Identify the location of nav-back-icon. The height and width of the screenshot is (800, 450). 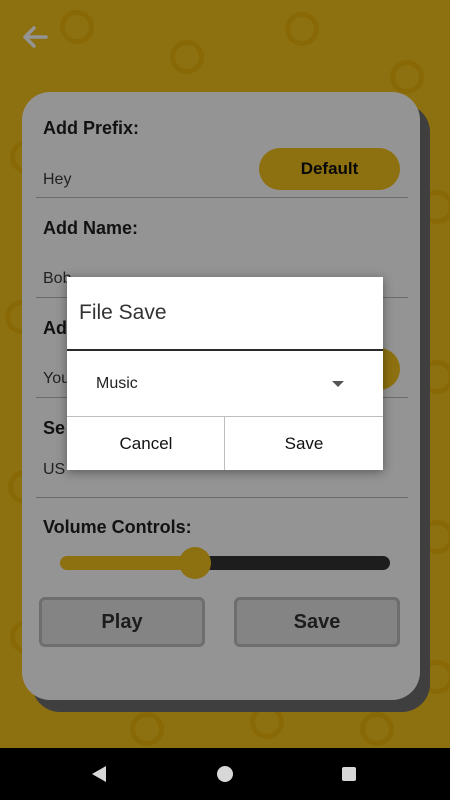
(99, 774).